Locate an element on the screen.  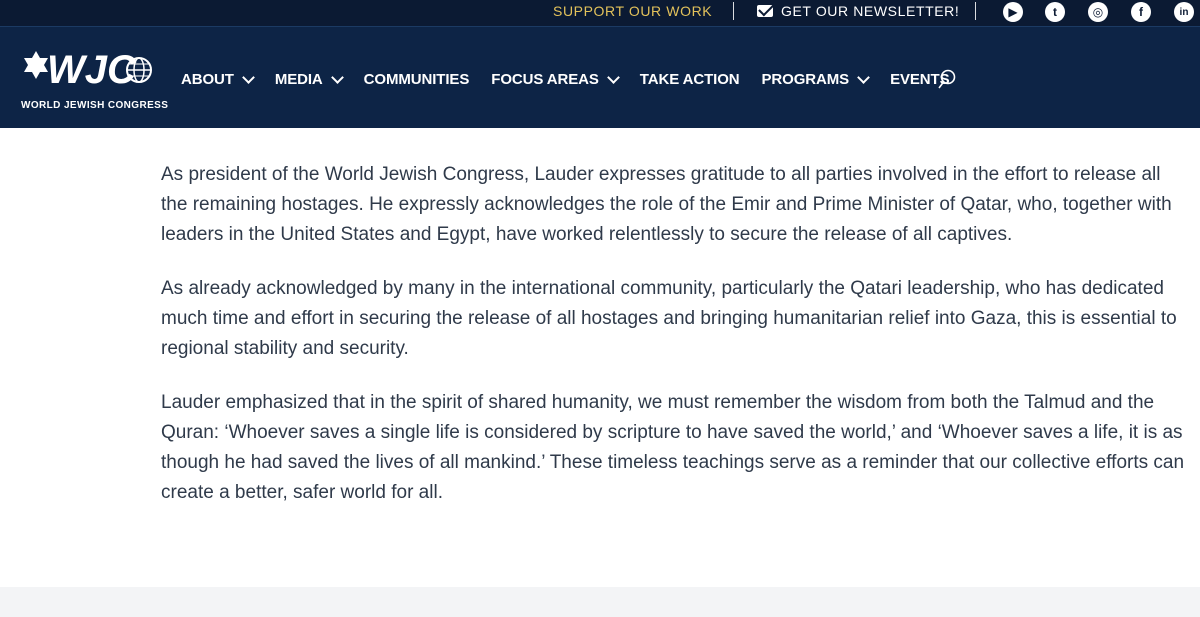
nav-item-media: MEDIA is located at coordinates (309, 79).